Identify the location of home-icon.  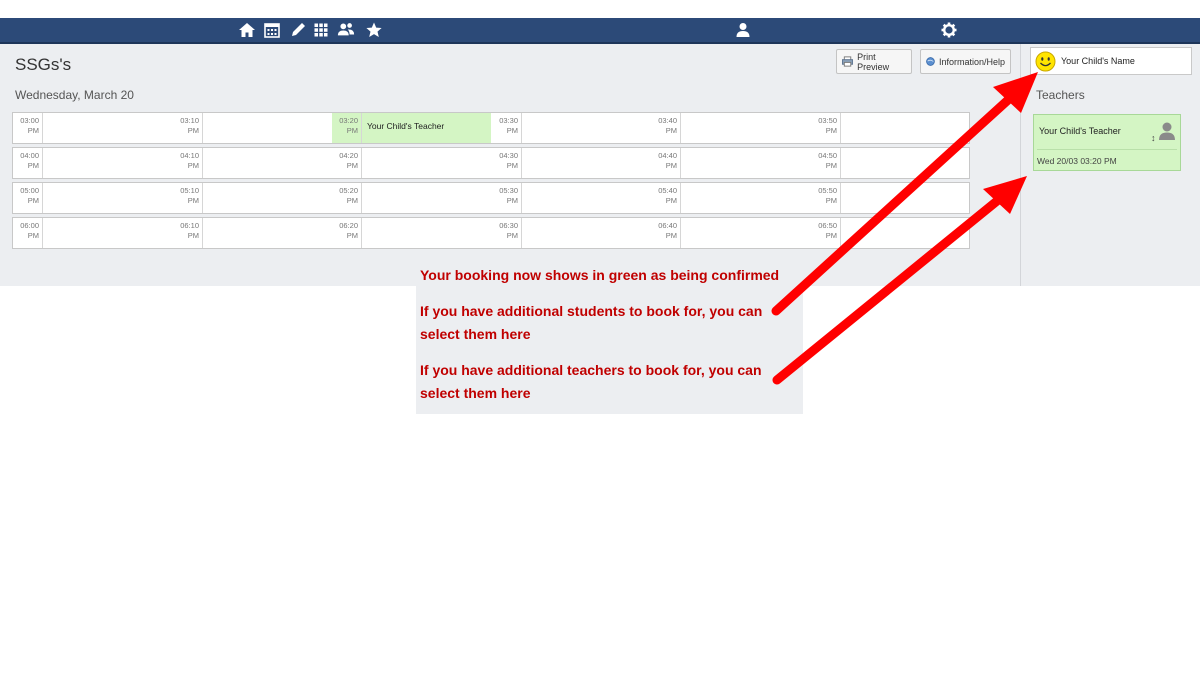
(247, 30).